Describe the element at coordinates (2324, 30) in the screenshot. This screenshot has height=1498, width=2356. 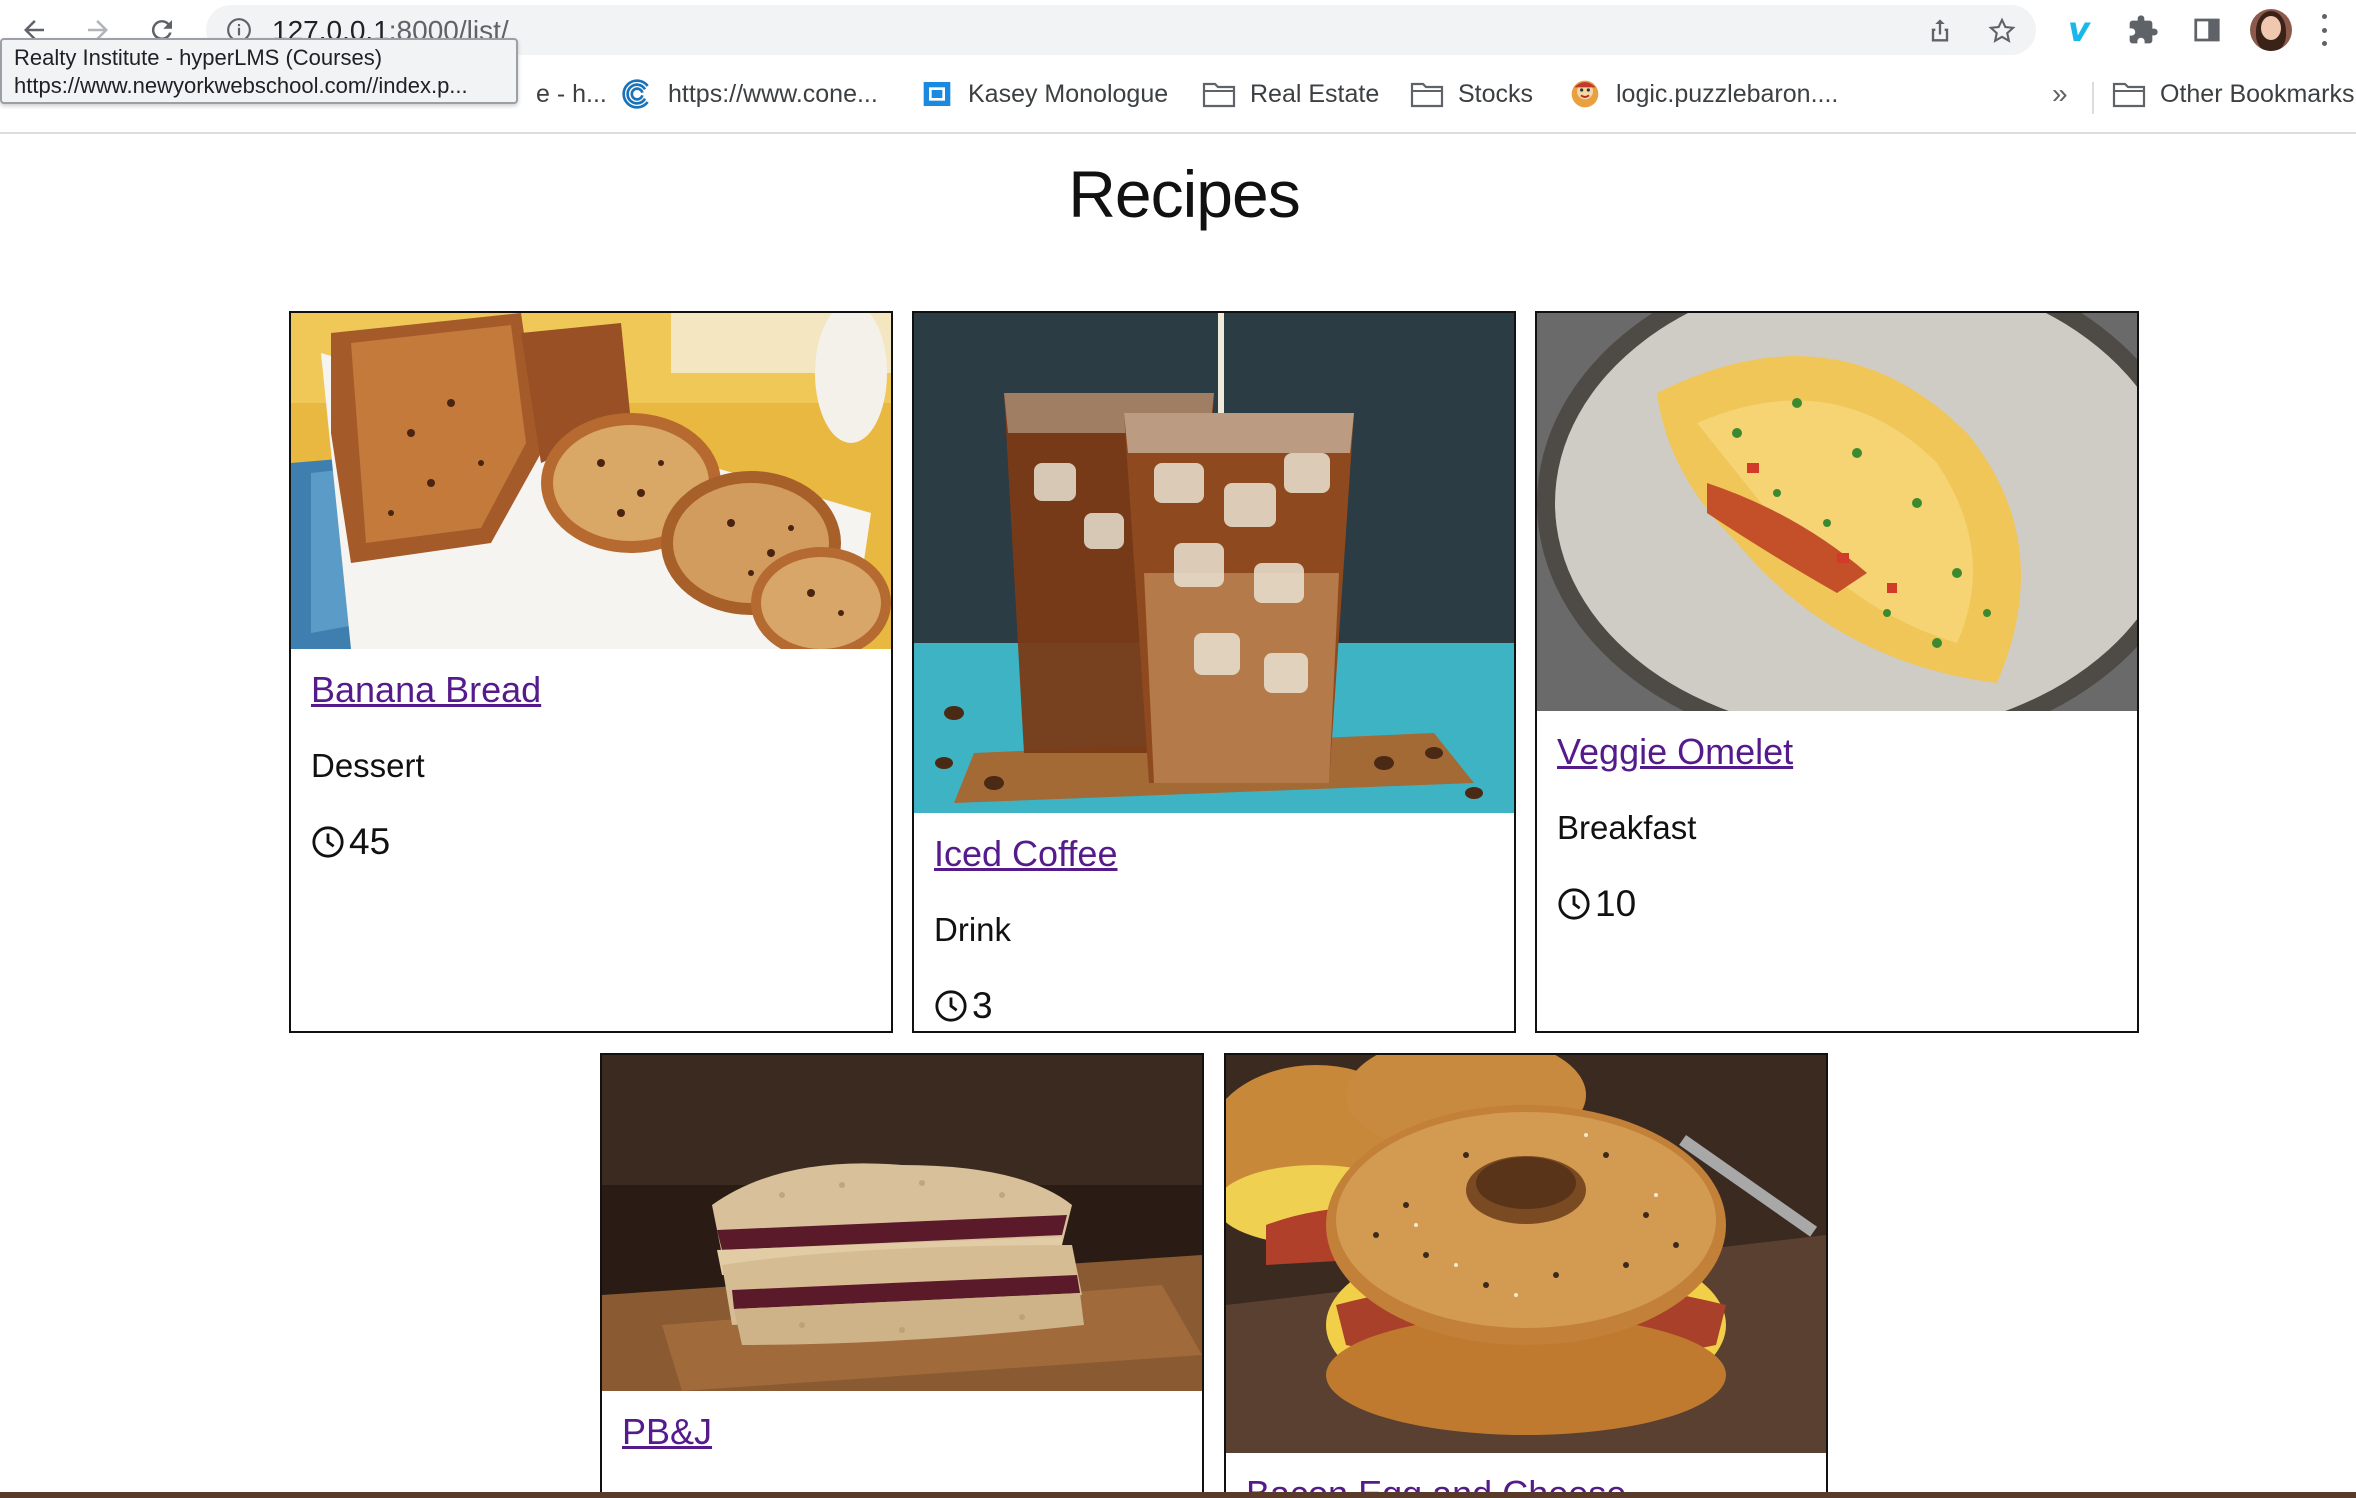
I see `browser-menu-icon` at that location.